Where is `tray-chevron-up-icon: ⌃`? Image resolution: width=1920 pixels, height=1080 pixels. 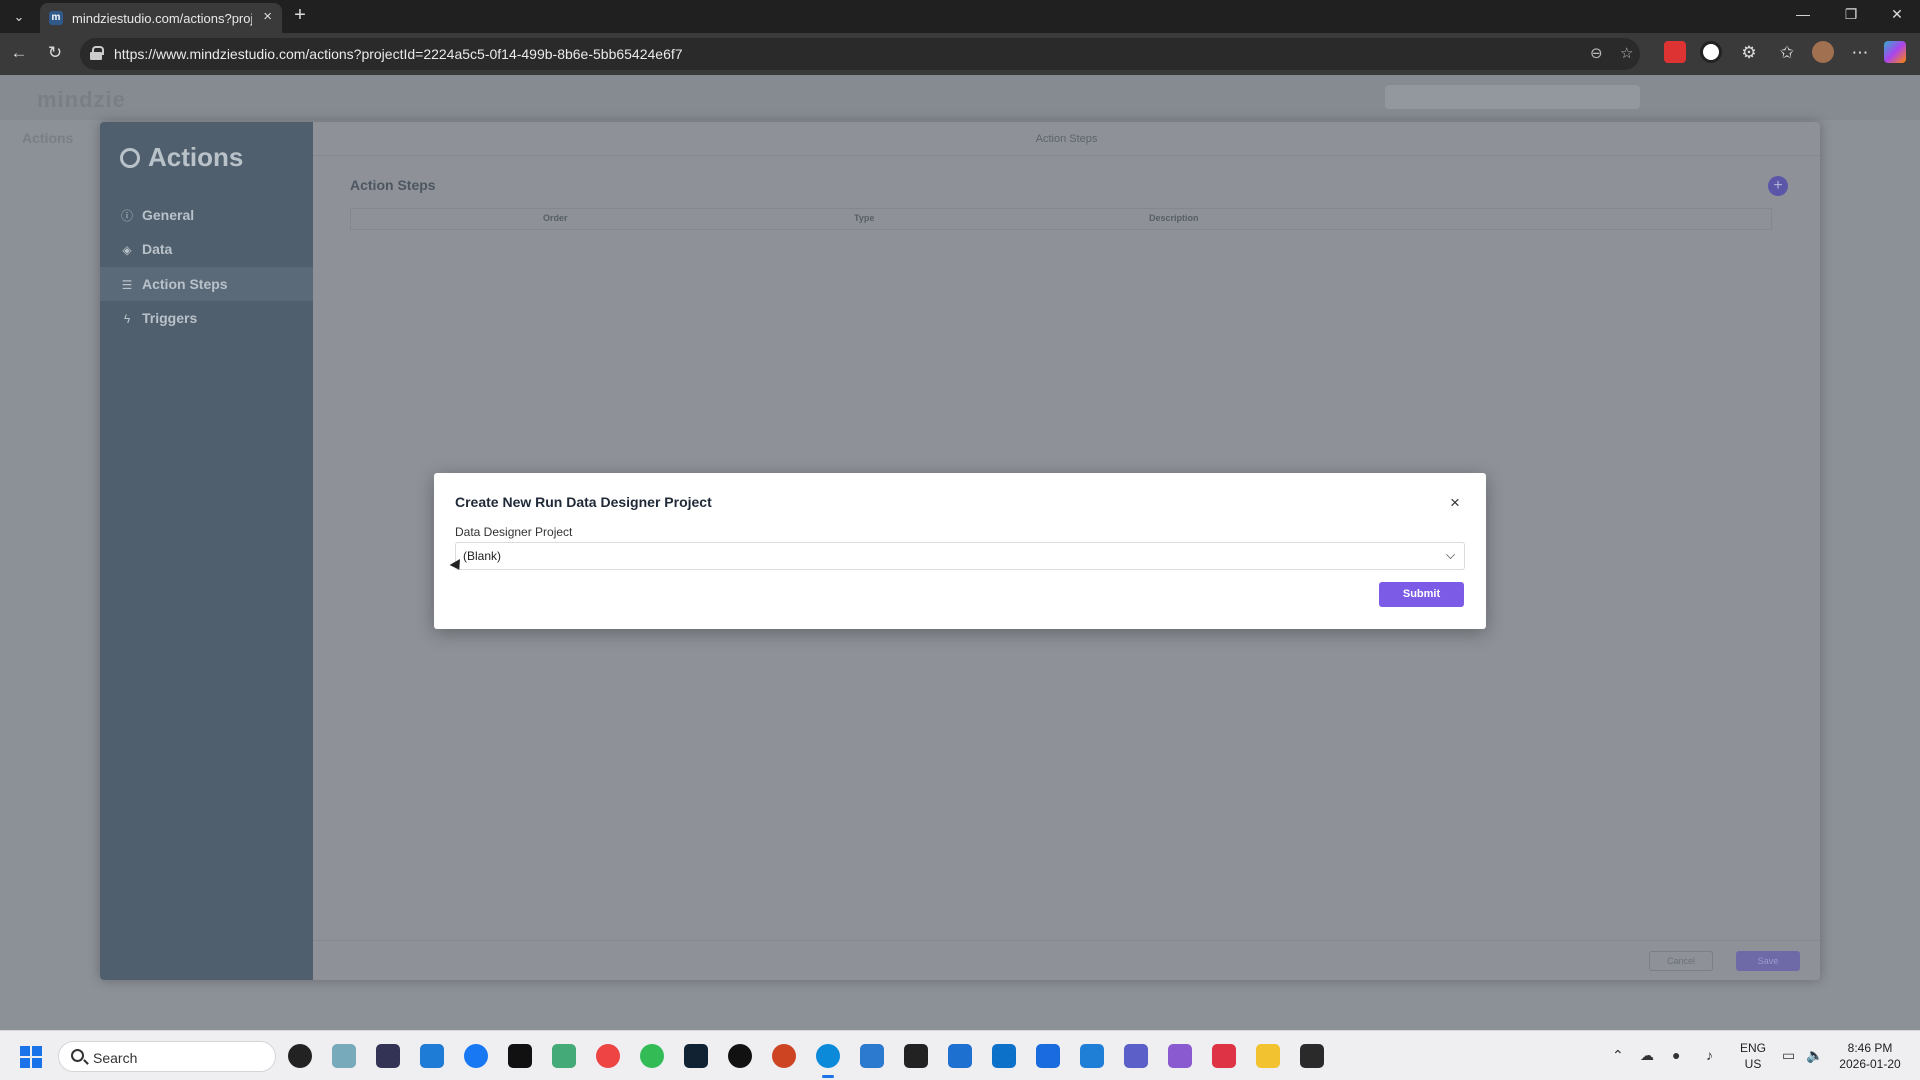
tray-chevron-up-icon: ⌃ is located at coordinates (1618, 1055).